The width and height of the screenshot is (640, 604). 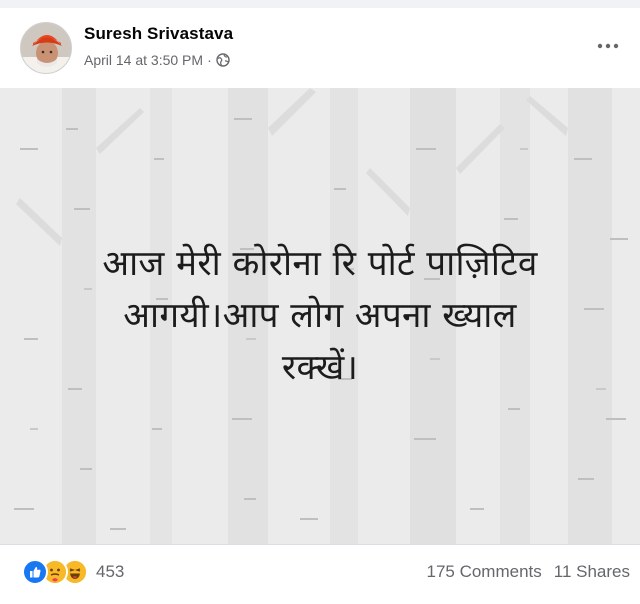 What do you see at coordinates (35, 572) in the screenshot?
I see `like-reaction-icon` at bounding box center [35, 572].